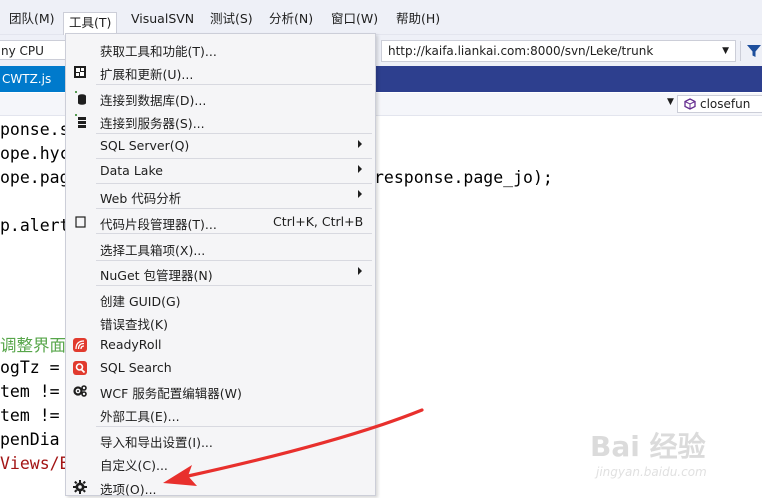  What do you see at coordinates (463, 177) in the screenshot?
I see `code-fragment: response.page_jo);` at bounding box center [463, 177].